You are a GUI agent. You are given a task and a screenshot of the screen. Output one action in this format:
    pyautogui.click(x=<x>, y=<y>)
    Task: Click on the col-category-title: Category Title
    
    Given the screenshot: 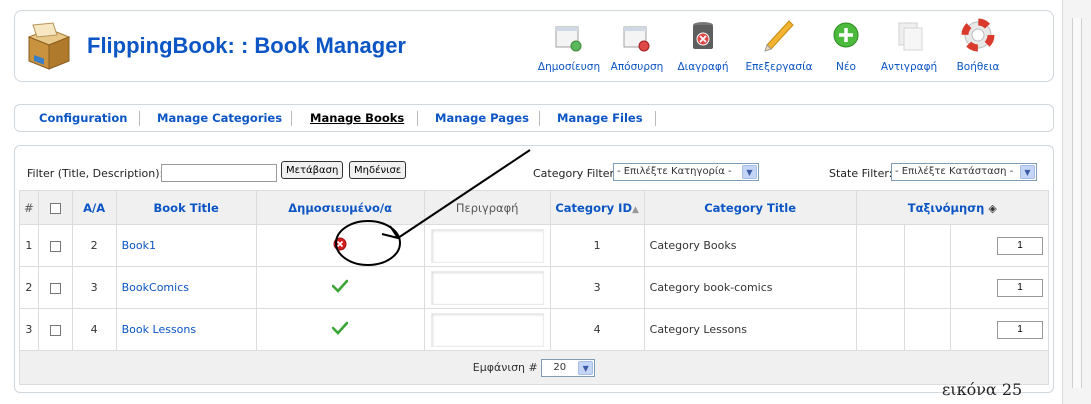 What is the action you would take?
    pyautogui.click(x=750, y=207)
    